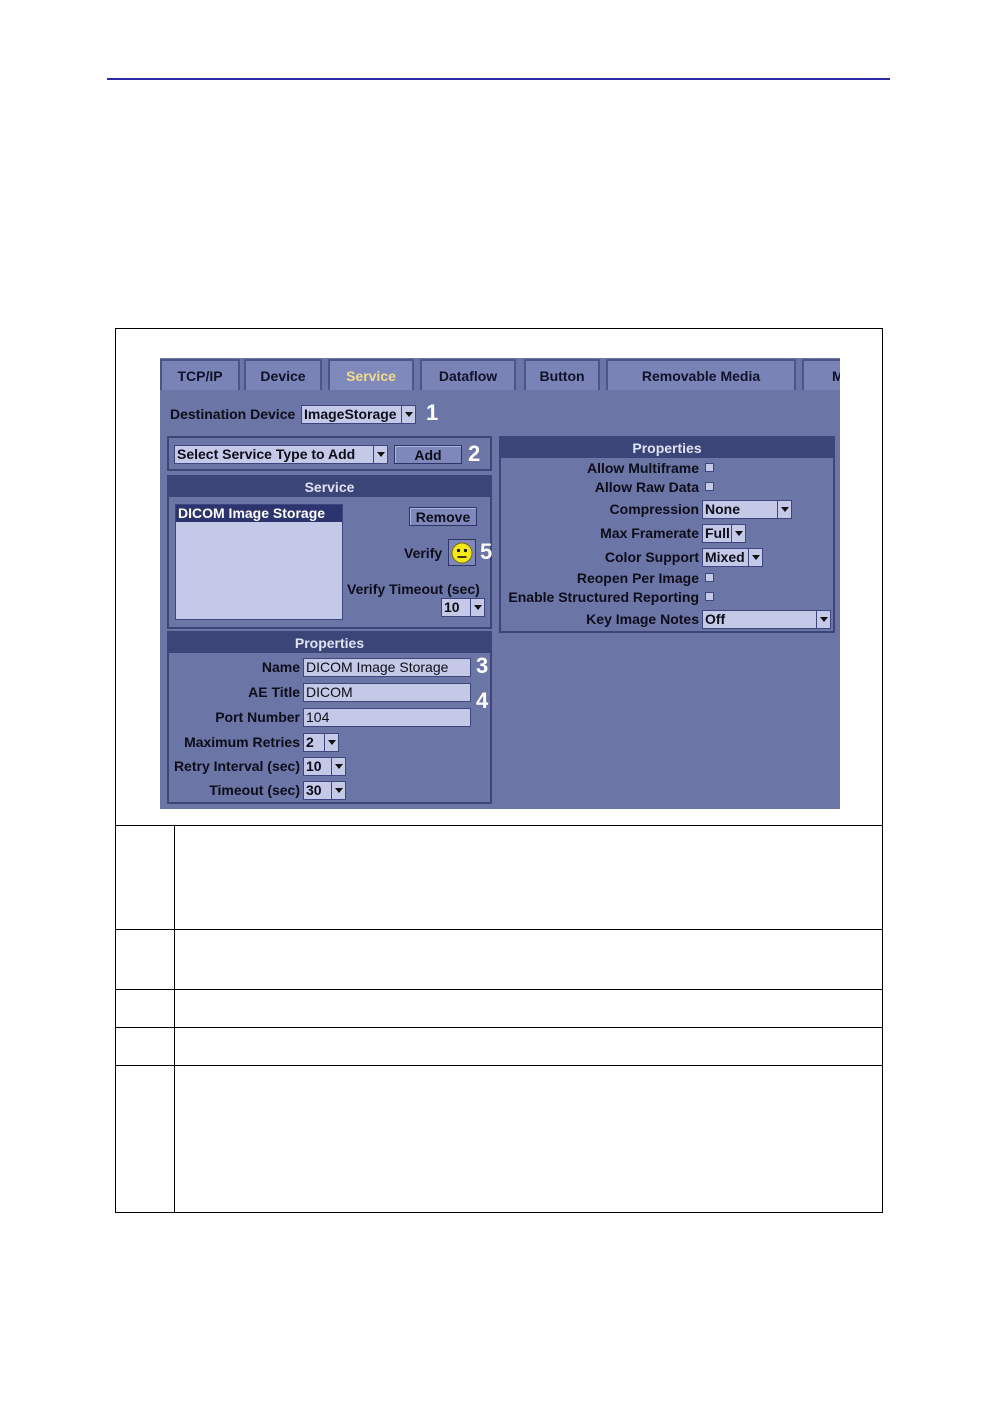 This screenshot has width=998, height=1418. I want to click on callout-4: 4, so click(482, 700).